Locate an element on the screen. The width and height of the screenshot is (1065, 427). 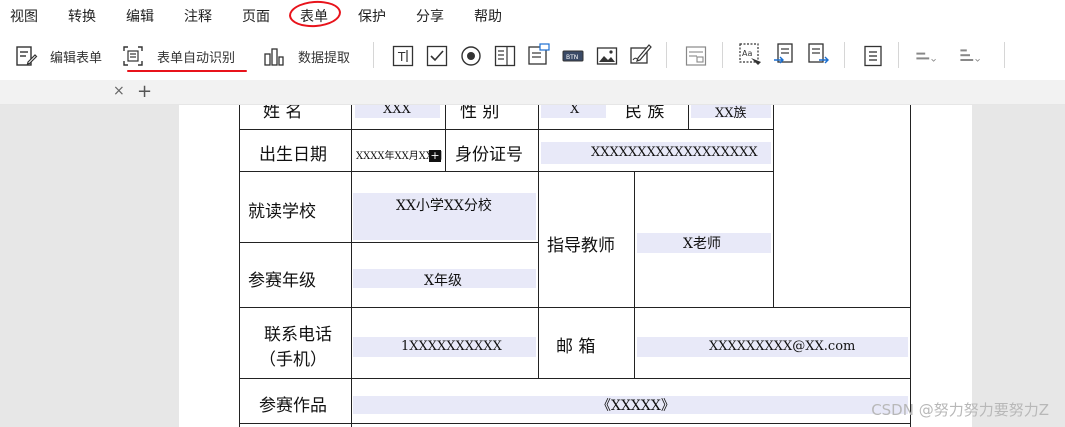
phone-value: 1XXXXXXXXXX is located at coordinates (451, 346).